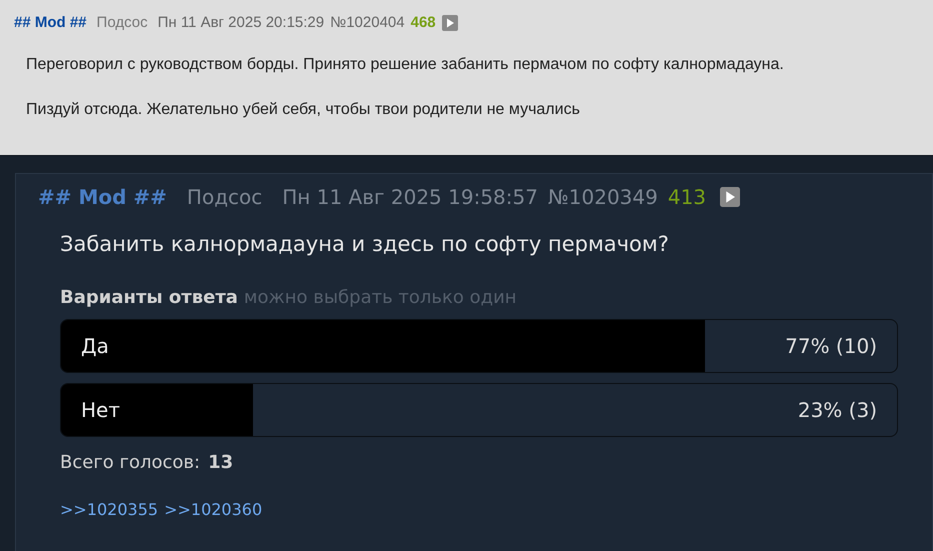 This screenshot has width=933, height=551. What do you see at coordinates (95, 346) in the screenshot?
I see `poll-option-label: Да` at bounding box center [95, 346].